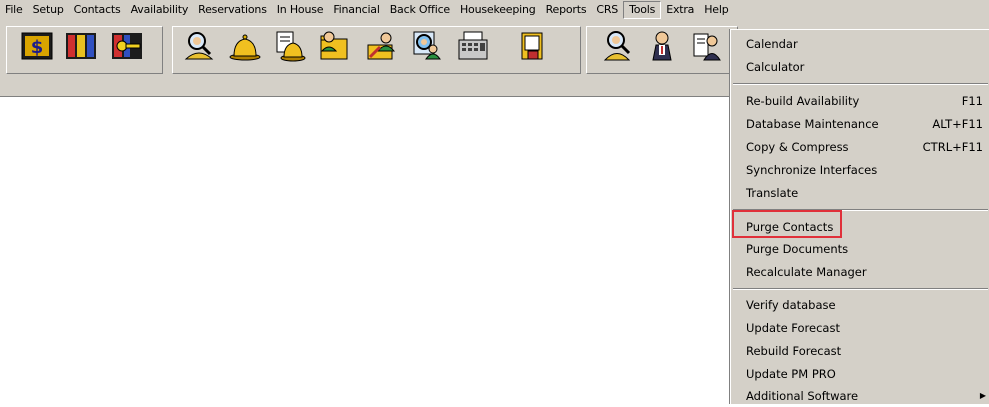  What do you see at coordinates (300, 10) in the screenshot?
I see `menu-in-house: In House` at bounding box center [300, 10].